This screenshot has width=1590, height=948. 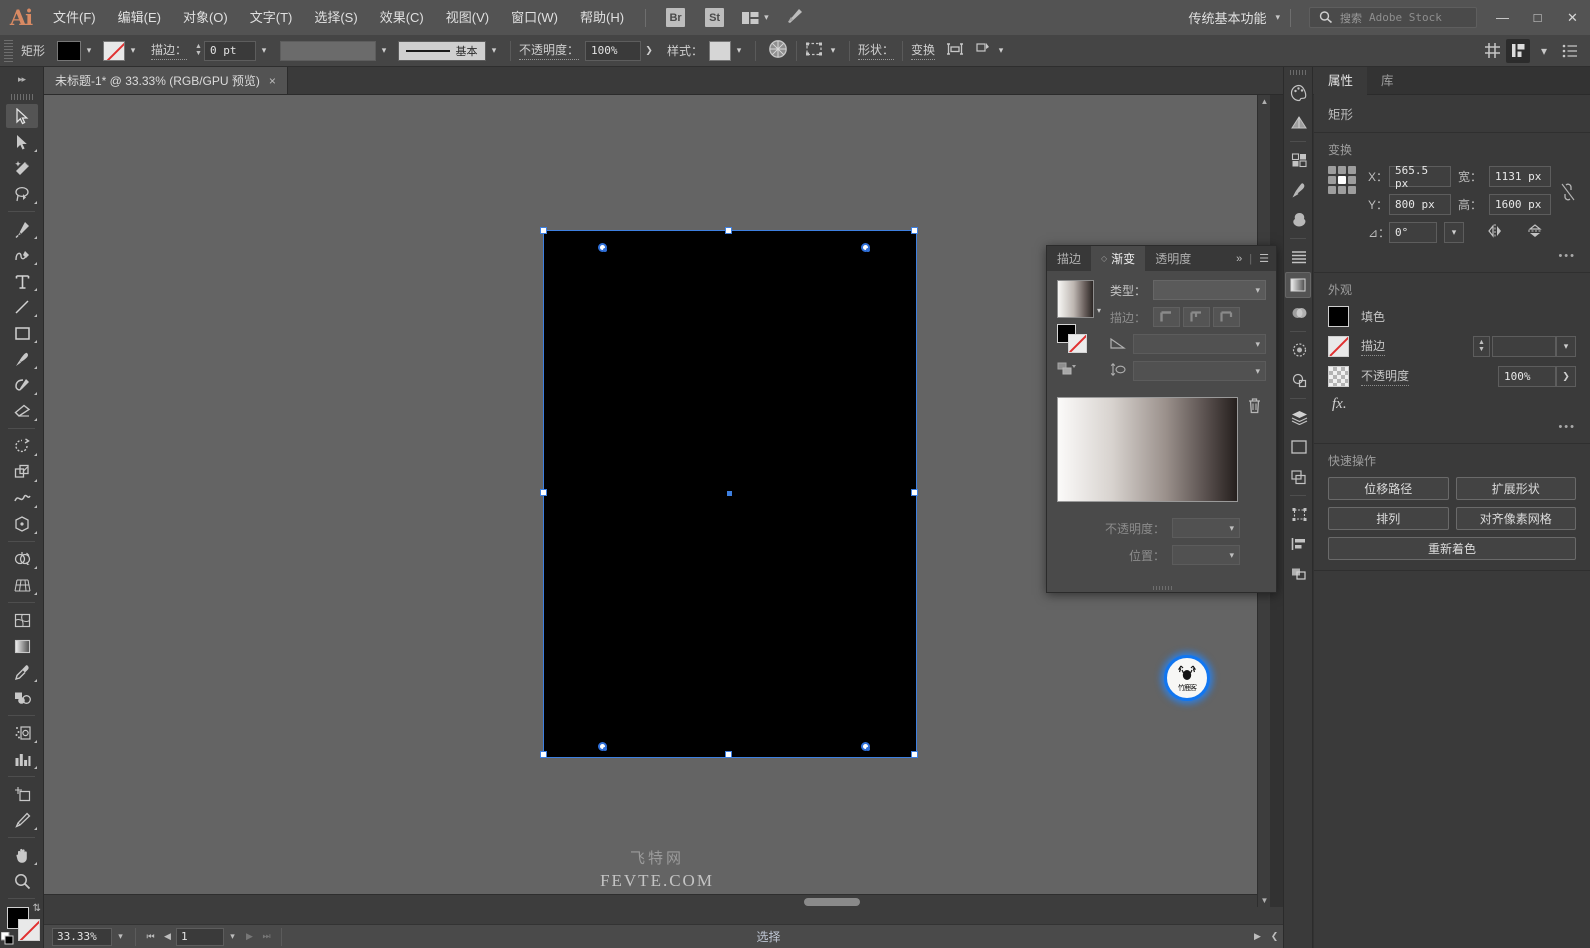 I want to click on rectangle-tool, so click(x=22, y=333).